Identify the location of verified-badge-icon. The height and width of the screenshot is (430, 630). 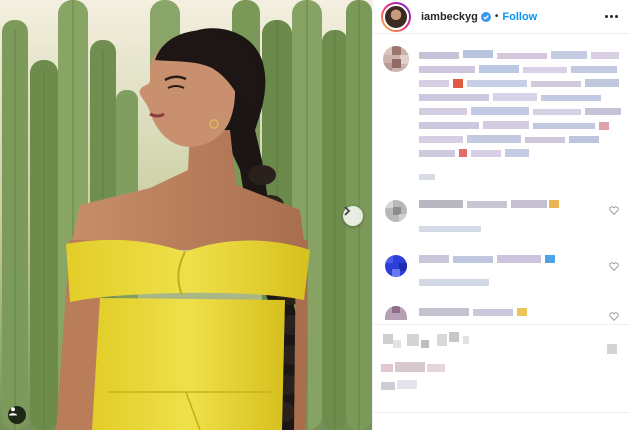
(485, 16).